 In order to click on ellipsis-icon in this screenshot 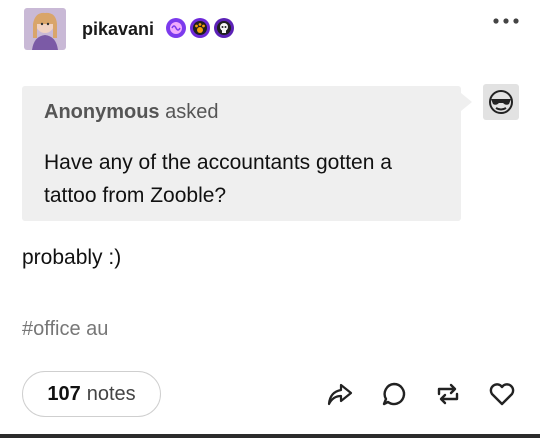, I will do `click(506, 21)`.